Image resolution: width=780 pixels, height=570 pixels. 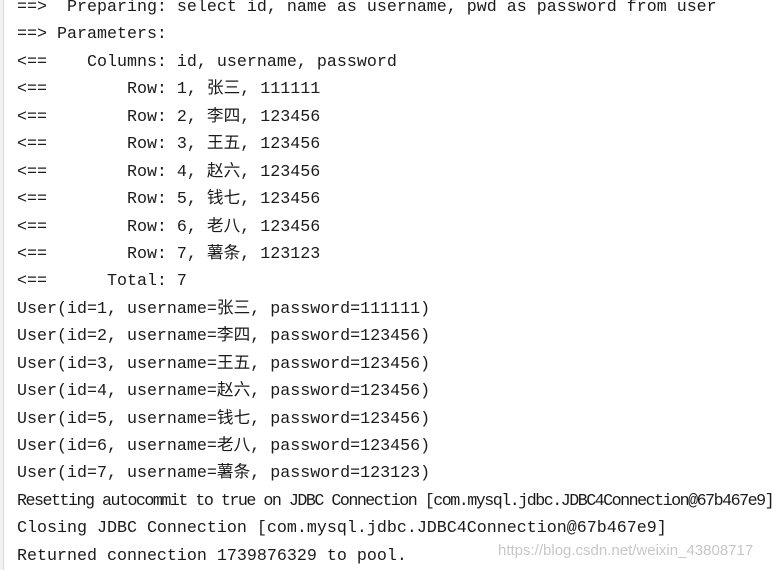 What do you see at coordinates (102, 282) in the screenshot?
I see `console-line: <== Total: 7` at bounding box center [102, 282].